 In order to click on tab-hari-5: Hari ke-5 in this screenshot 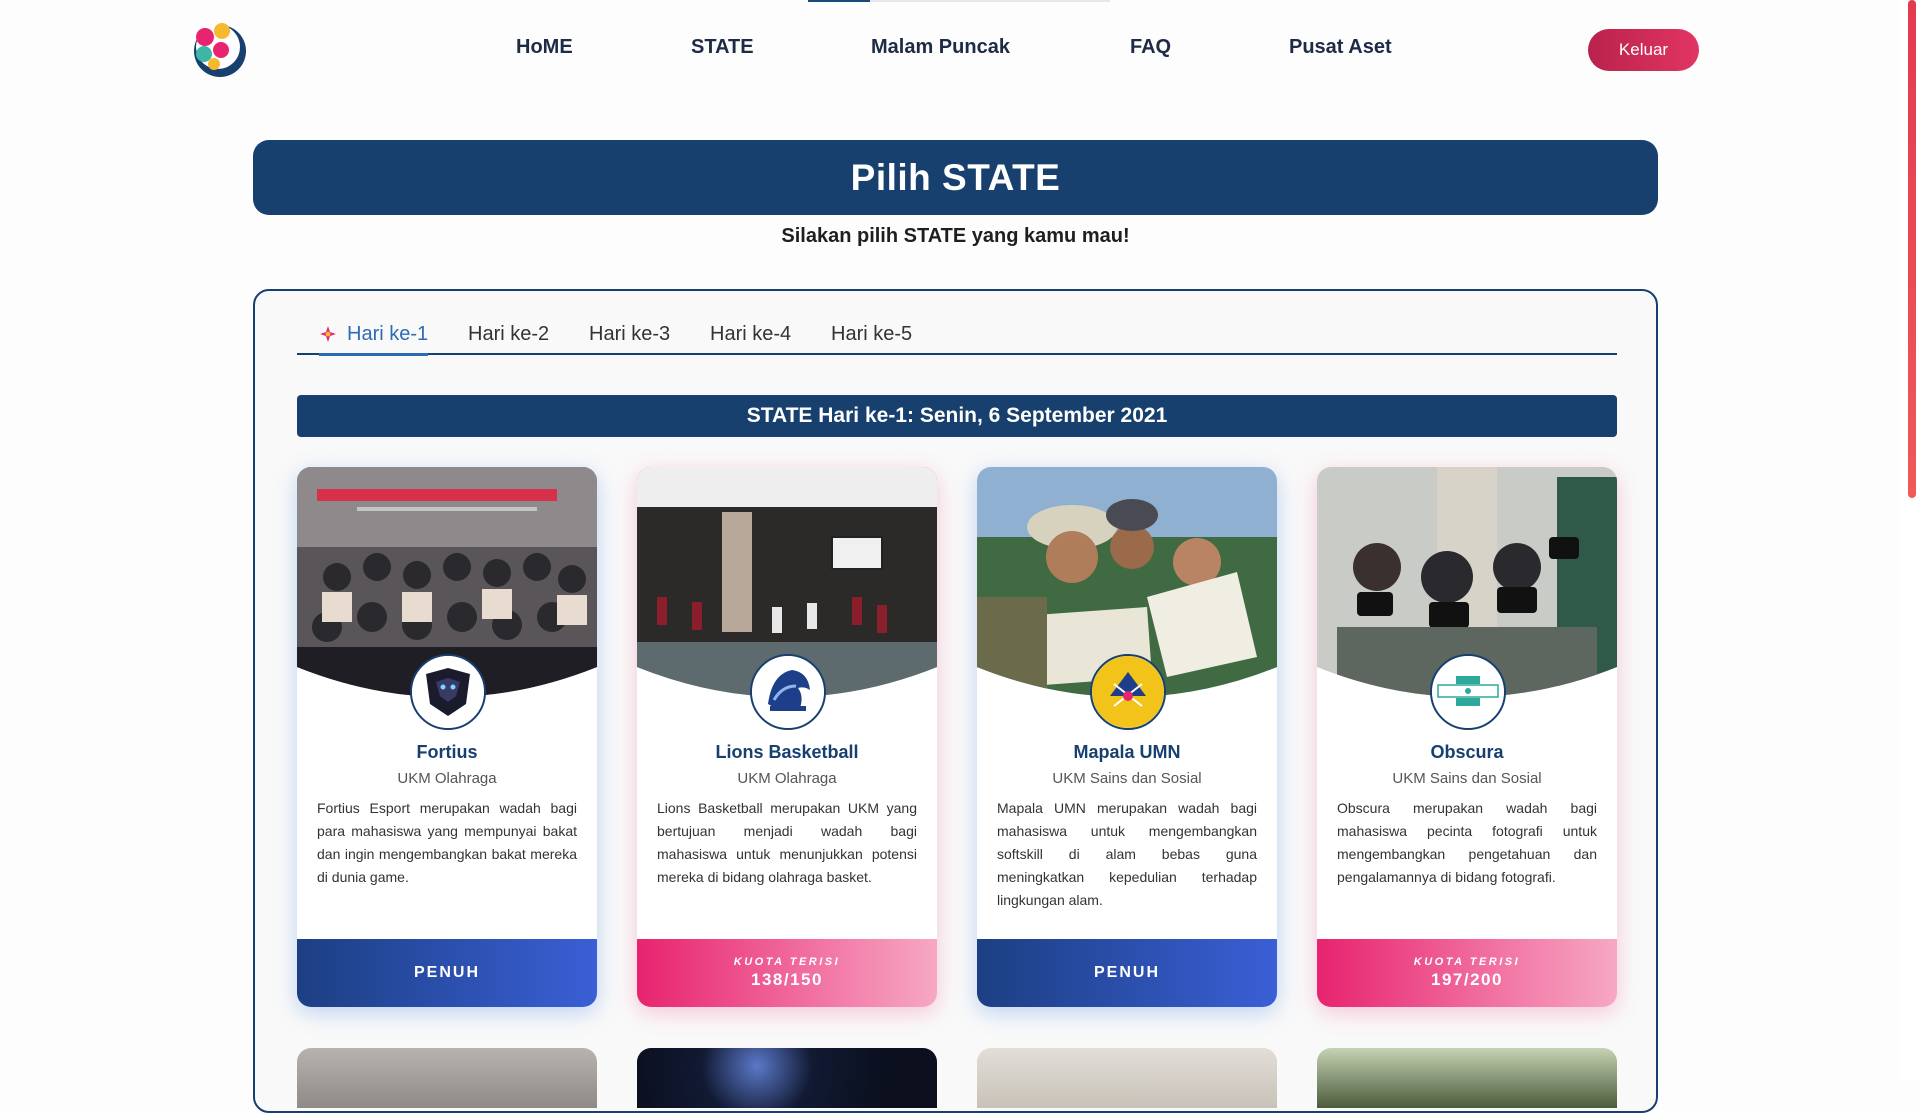, I will do `click(871, 334)`.